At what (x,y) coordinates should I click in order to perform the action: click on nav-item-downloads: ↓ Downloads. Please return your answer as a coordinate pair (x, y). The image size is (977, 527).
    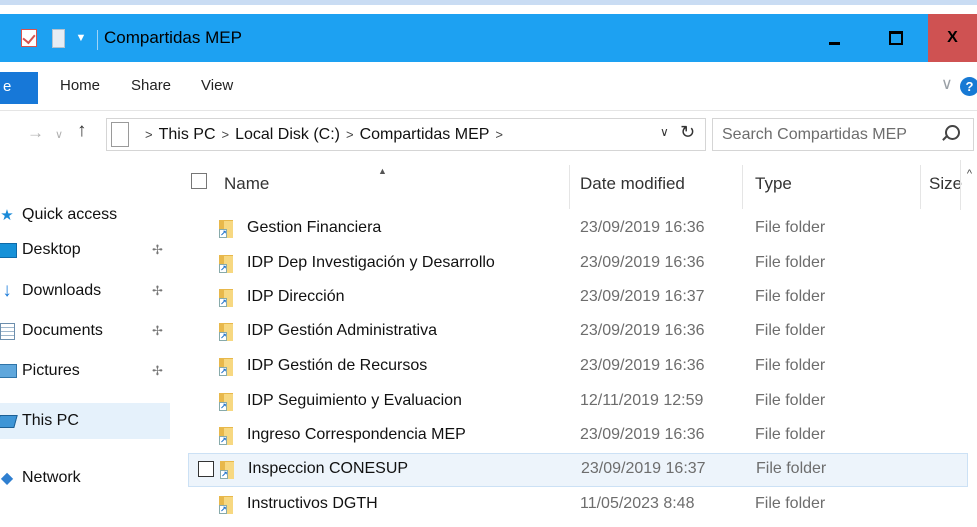
    Looking at the image, I should click on (50, 291).